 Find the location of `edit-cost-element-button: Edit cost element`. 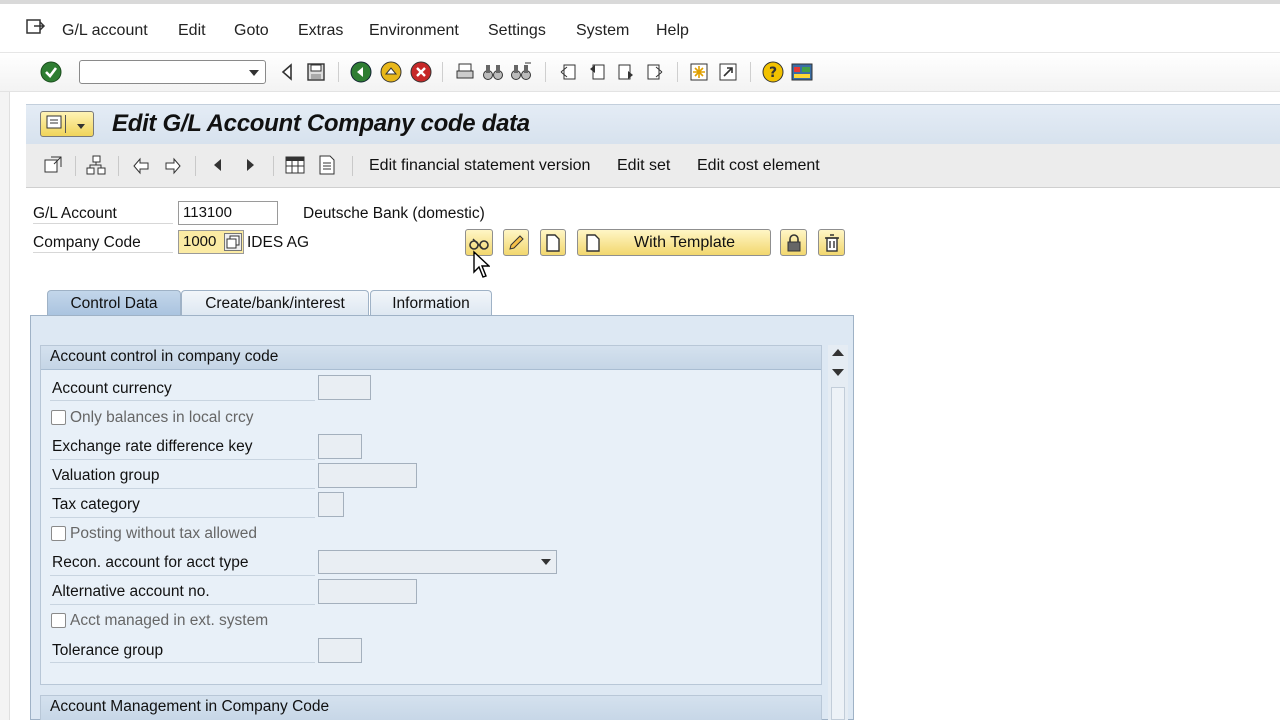

edit-cost-element-button: Edit cost element is located at coordinates (758, 166).